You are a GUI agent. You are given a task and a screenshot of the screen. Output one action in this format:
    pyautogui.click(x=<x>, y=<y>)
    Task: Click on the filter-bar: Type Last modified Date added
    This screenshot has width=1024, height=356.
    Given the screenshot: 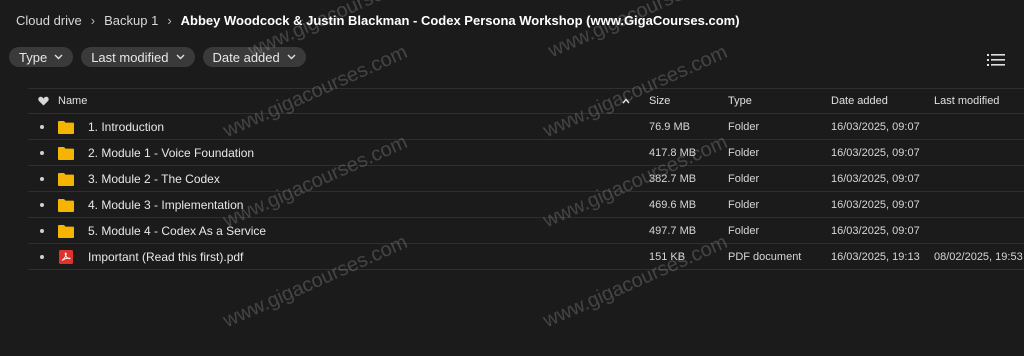 What is the action you would take?
    pyautogui.click(x=157, y=57)
    